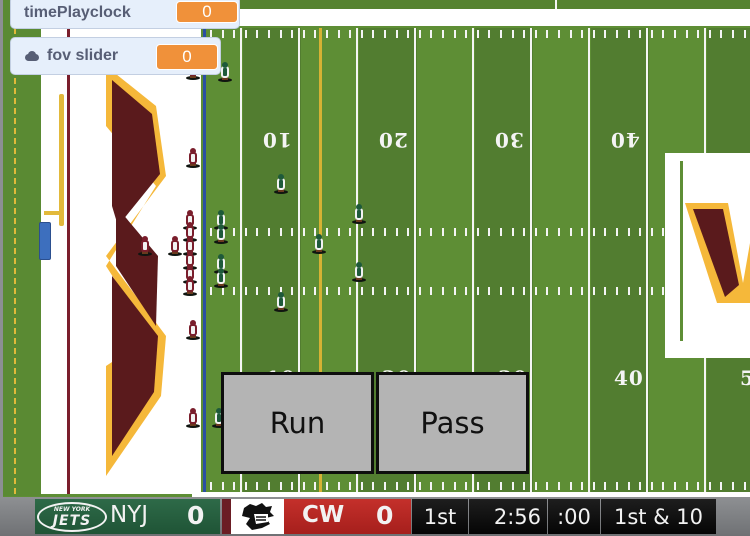  Describe the element at coordinates (297, 423) in the screenshot. I see `run-play-button: Run` at that location.